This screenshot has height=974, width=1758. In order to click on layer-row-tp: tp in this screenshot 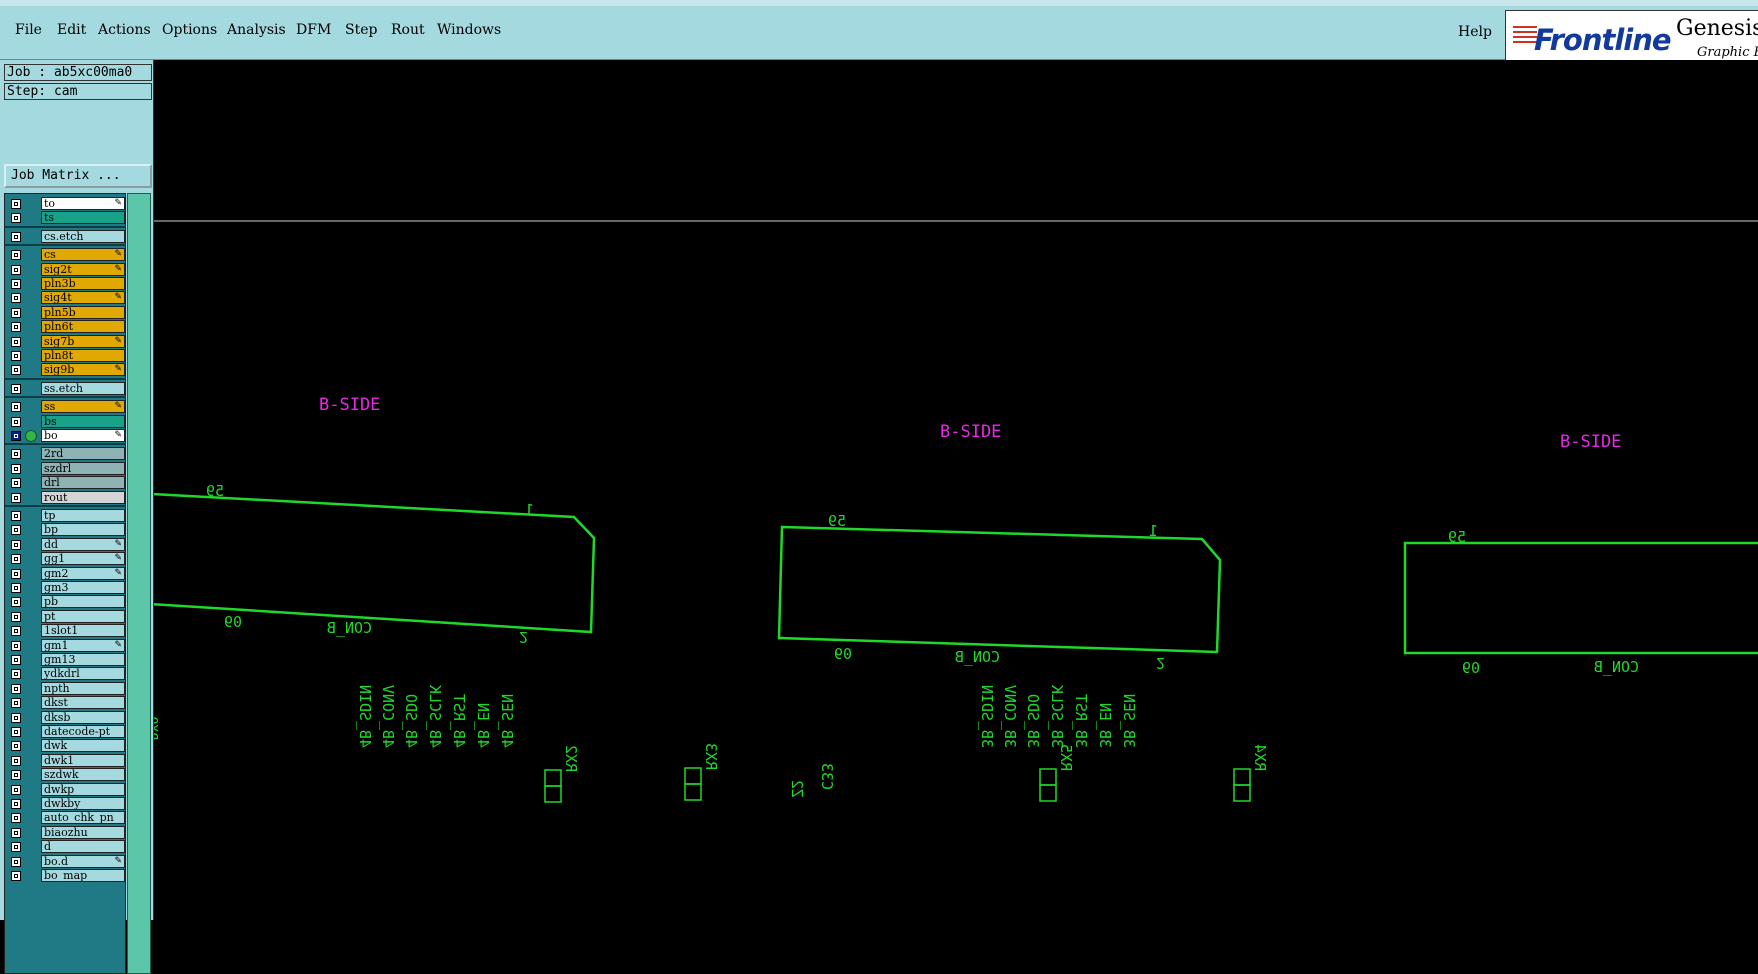, I will do `click(65, 516)`.